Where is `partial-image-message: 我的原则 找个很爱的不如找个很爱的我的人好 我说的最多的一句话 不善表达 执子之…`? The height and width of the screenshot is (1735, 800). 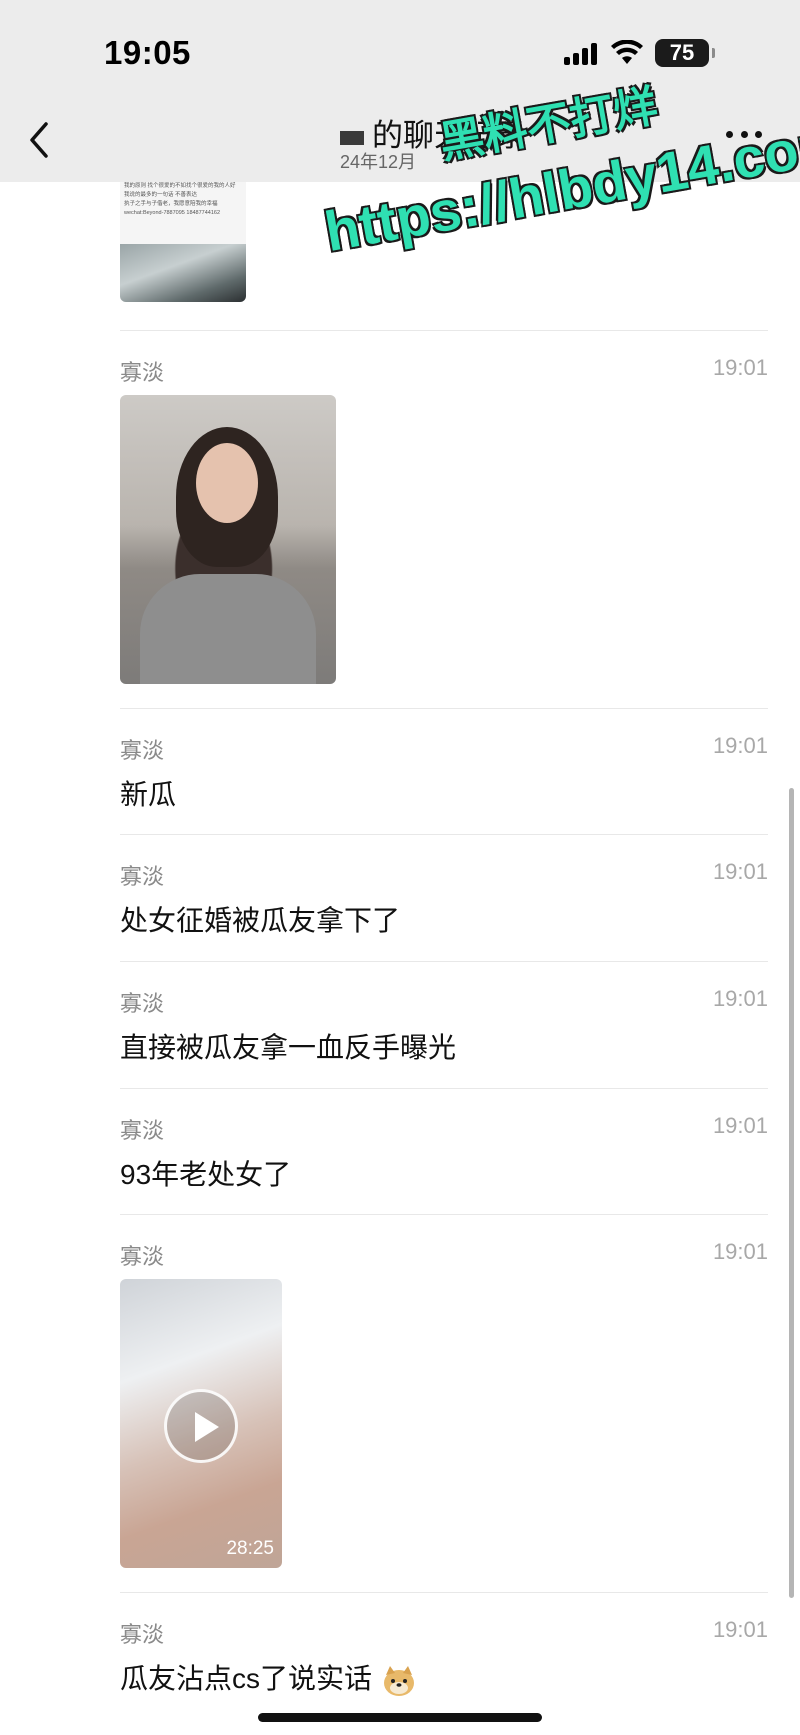 partial-image-message: 我的原则 找个很爱的不如找个很爱的我的人好 我说的最多的一句话 不善表达 执子之… is located at coordinates (183, 242).